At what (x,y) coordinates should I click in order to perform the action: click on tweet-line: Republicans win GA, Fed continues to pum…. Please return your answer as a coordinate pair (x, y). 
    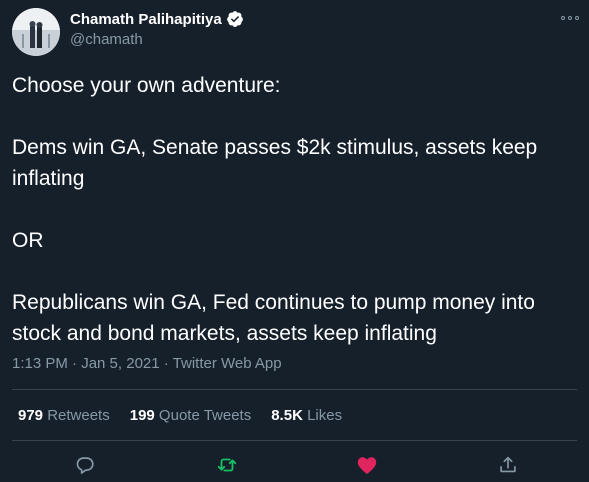
    Looking at the image, I should click on (273, 302).